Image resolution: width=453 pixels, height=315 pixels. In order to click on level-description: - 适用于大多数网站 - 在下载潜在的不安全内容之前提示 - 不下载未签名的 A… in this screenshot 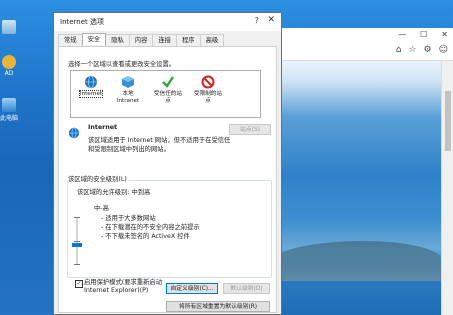, I will do `click(150, 227)`.